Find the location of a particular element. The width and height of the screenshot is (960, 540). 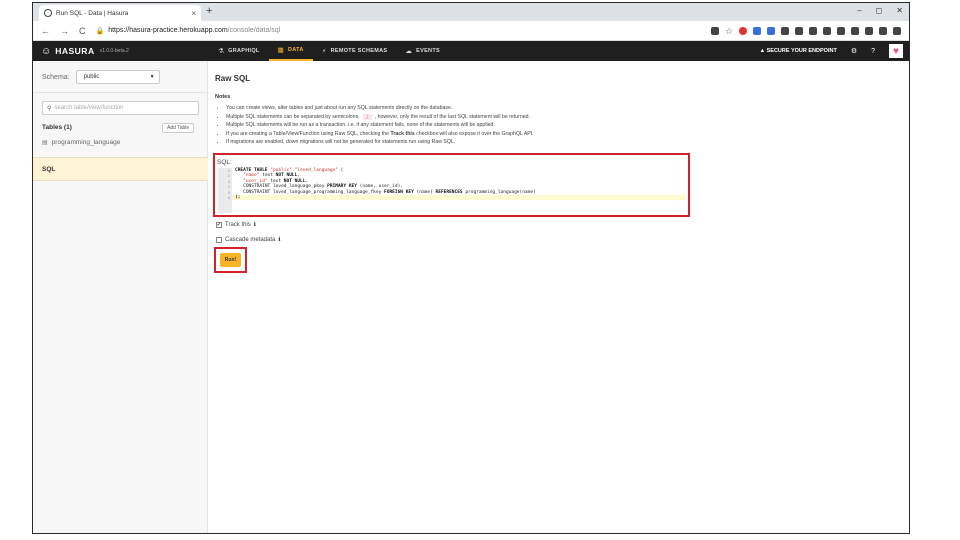

version-label: v1.0.0-beta.2 is located at coordinates (114, 51).